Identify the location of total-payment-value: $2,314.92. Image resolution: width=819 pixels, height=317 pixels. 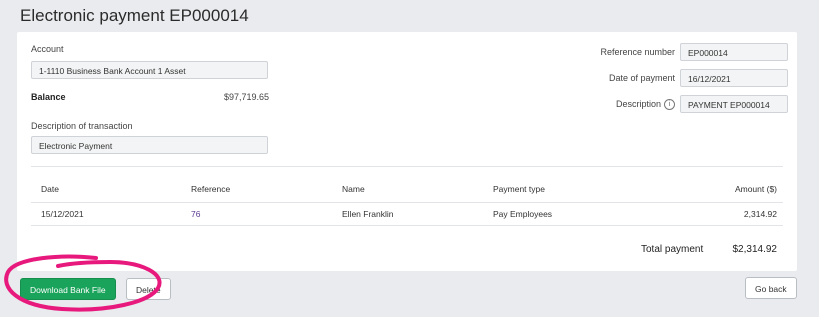
(755, 249).